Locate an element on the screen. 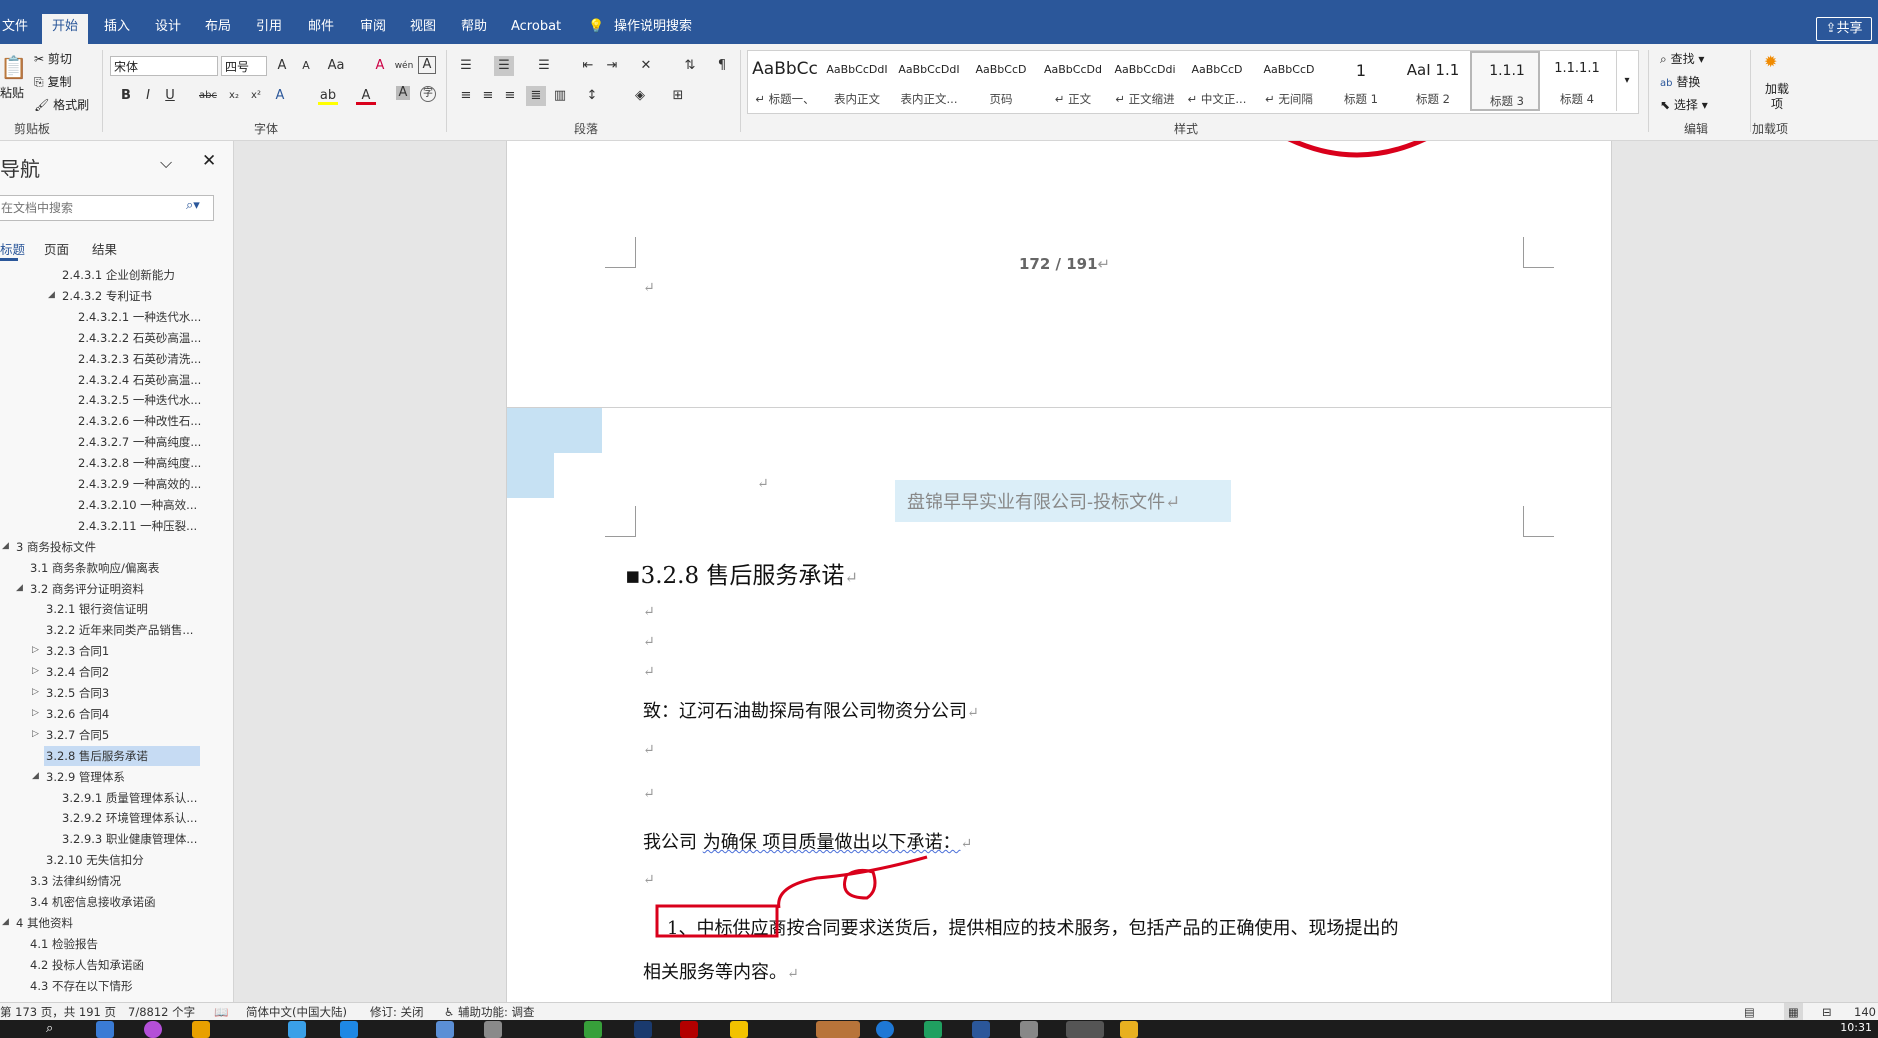  style-heading-3: 1.1.1 标题 3 is located at coordinates (1505, 81).